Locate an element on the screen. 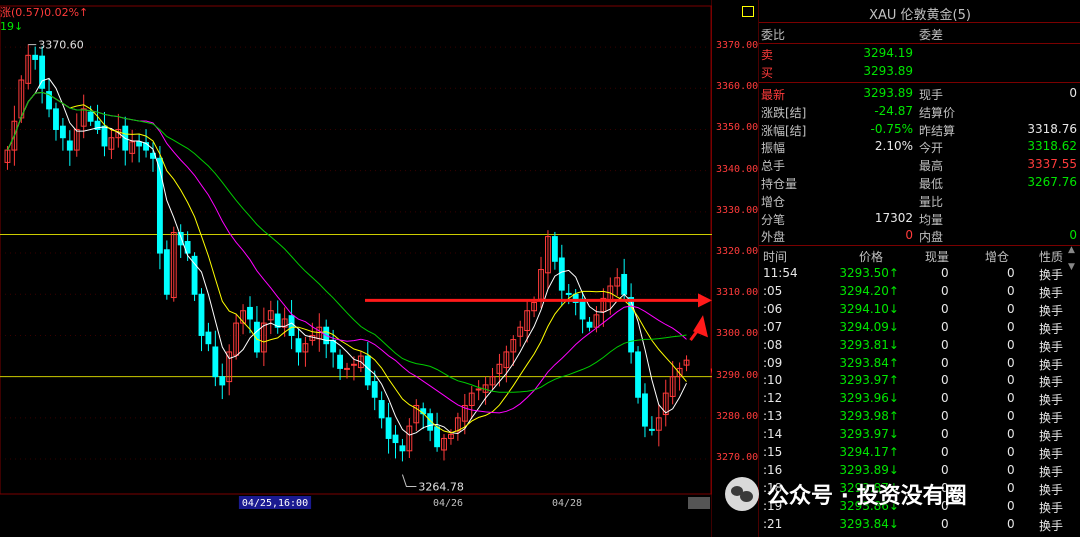 The image size is (1080, 537). tick-row: :09 3293.84↑ 0 0 换手 is located at coordinates (919, 364).